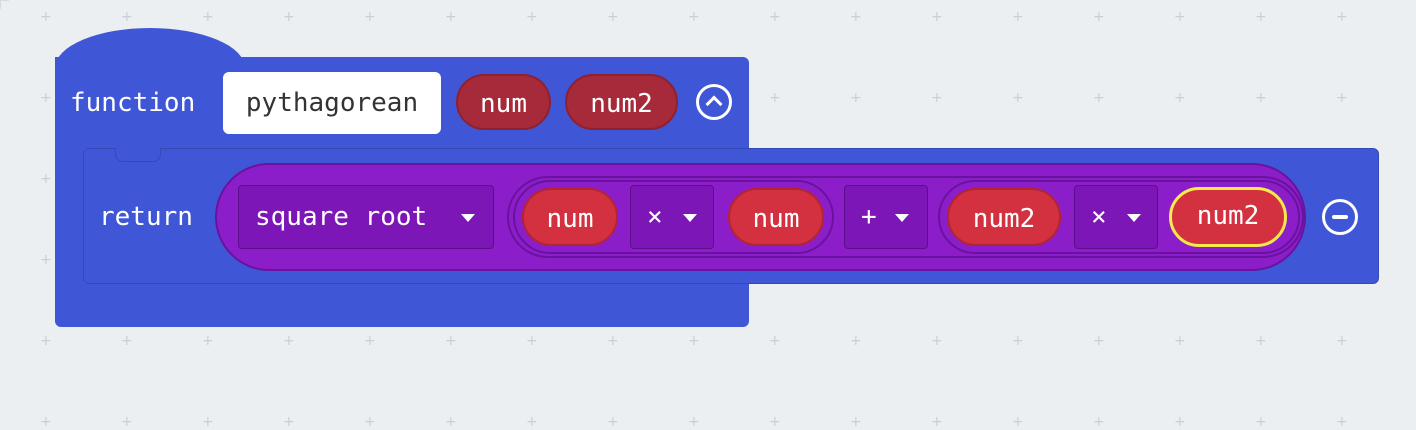 The width and height of the screenshot is (1416, 430). I want to click on add-label: +, so click(869, 217).